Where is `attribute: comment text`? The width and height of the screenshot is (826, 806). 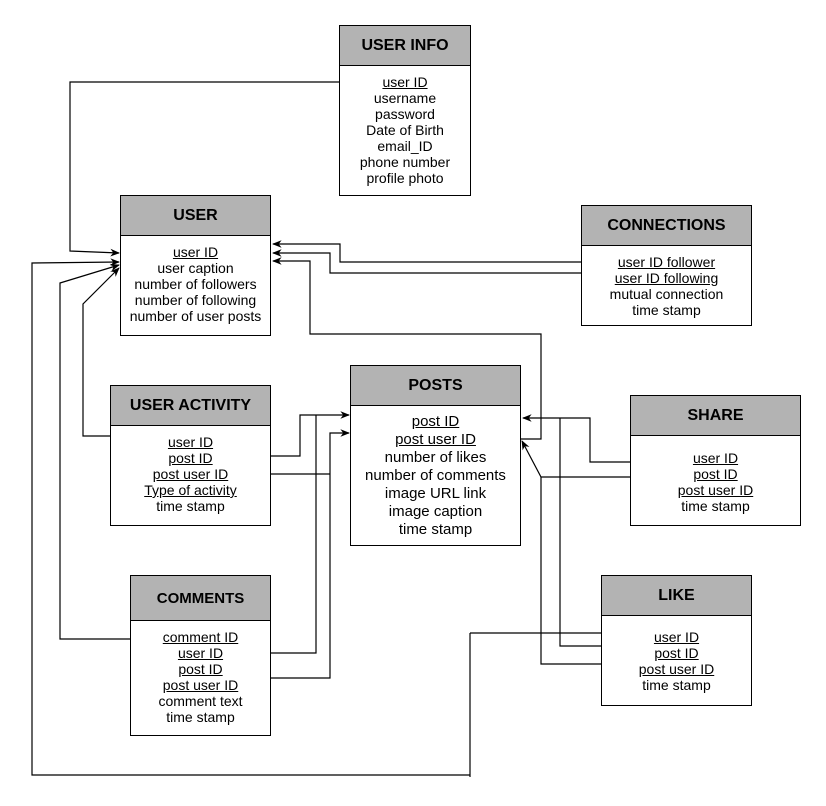 attribute: comment text is located at coordinates (200, 701).